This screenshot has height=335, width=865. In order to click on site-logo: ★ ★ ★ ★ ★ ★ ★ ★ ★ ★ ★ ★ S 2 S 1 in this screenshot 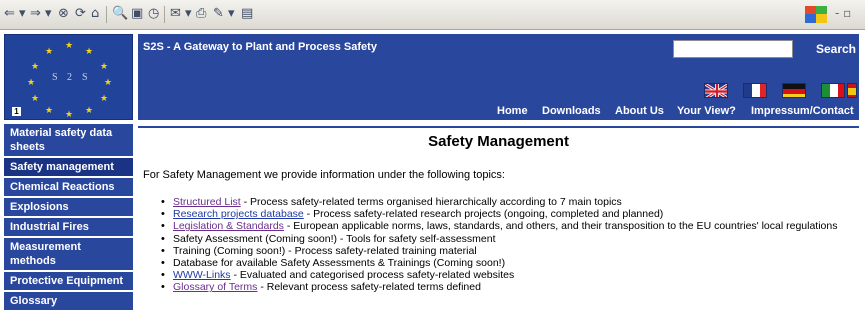, I will do `click(68, 77)`.